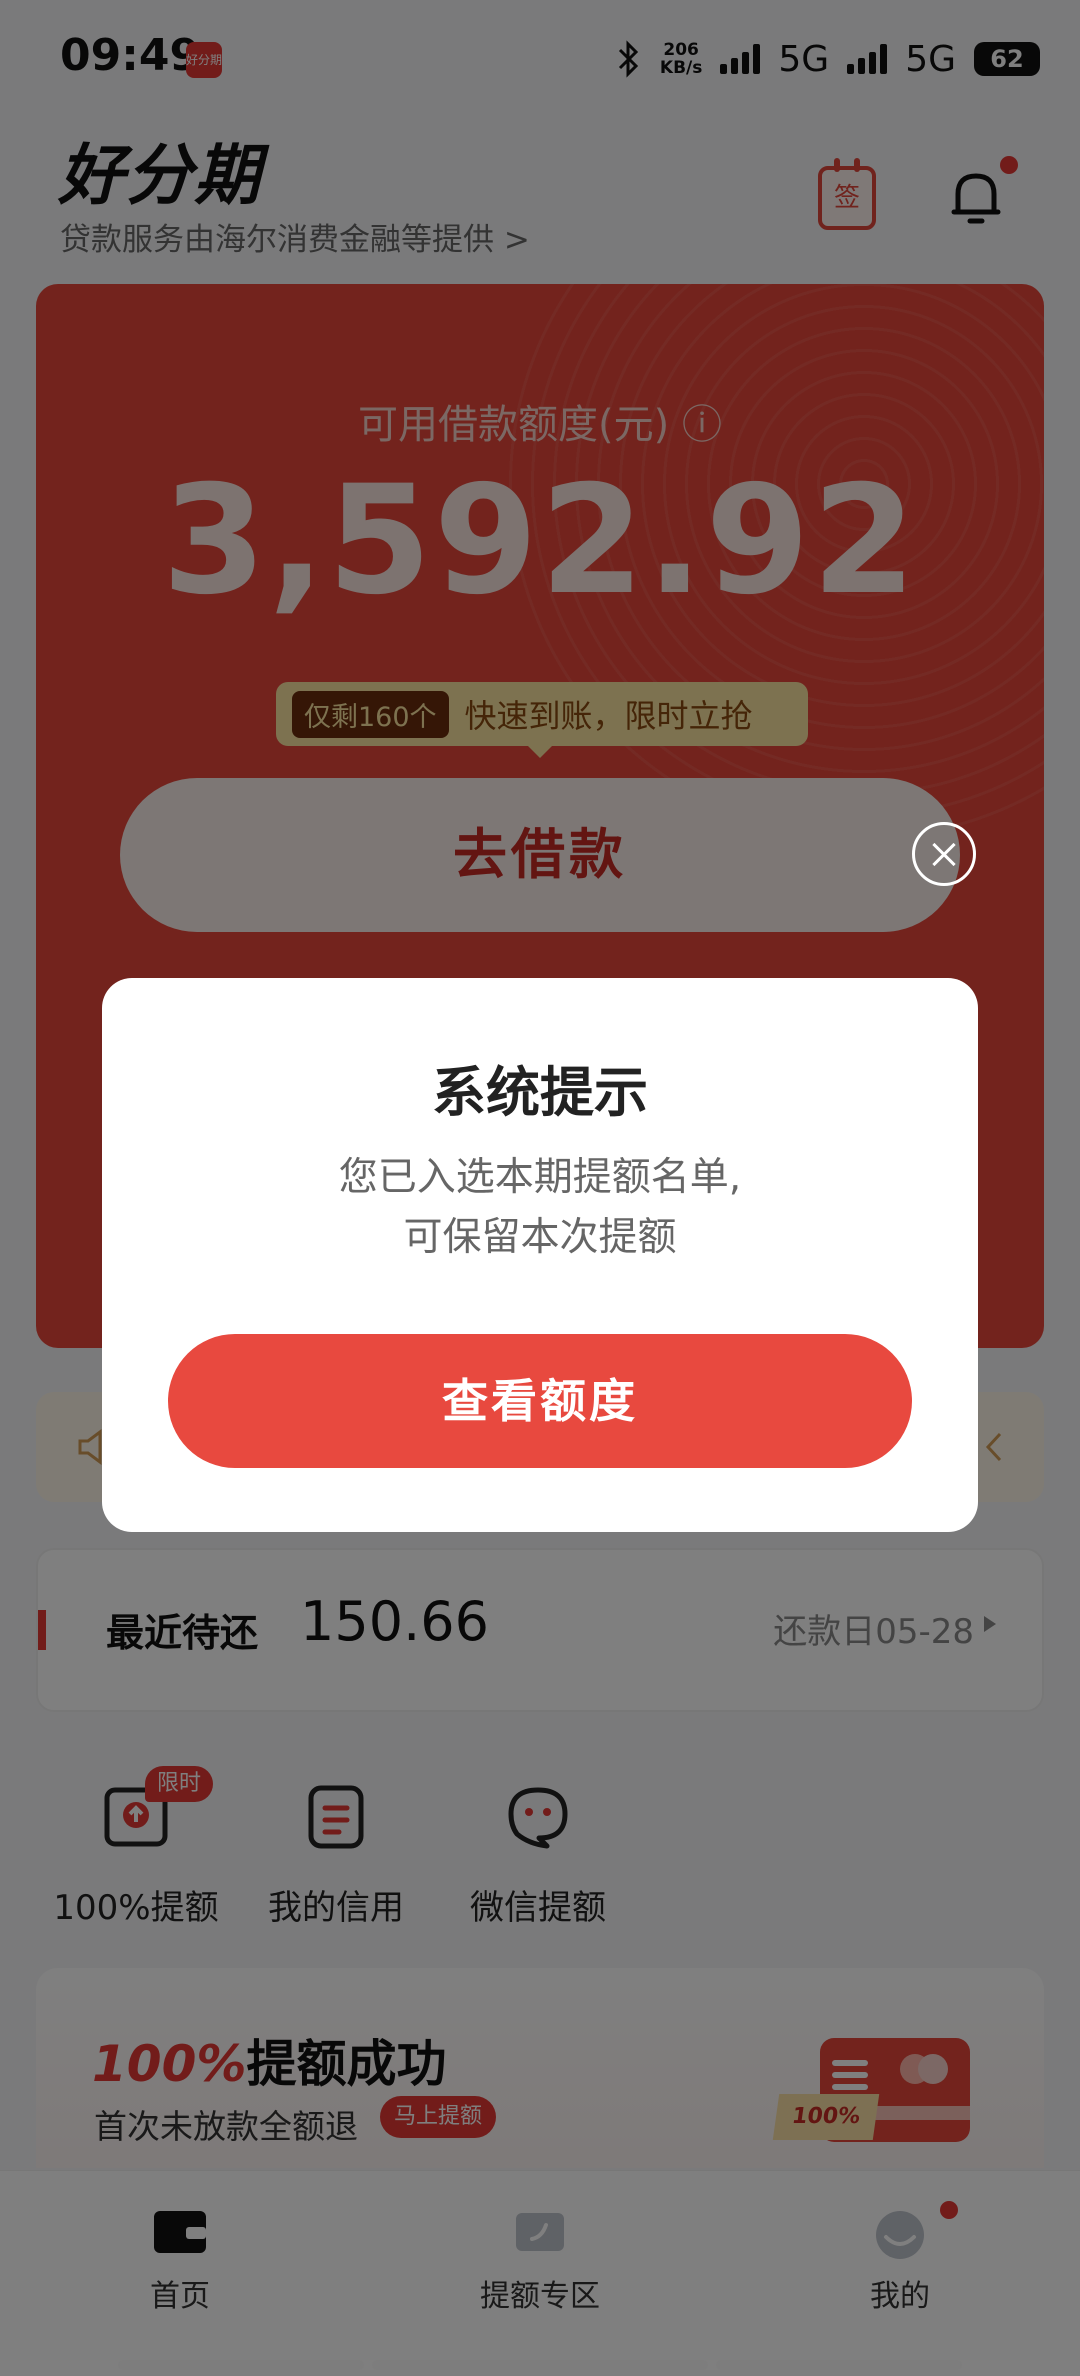  Describe the element at coordinates (540, 1401) in the screenshot. I see `view-limit-button: 查看额度` at that location.